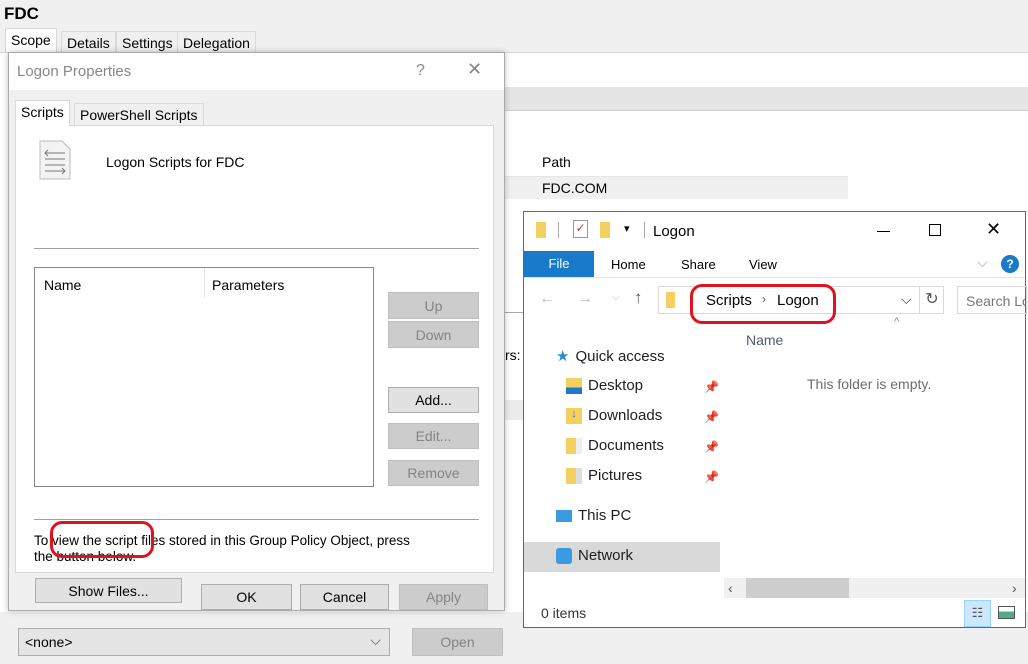 Image resolution: width=1028 pixels, height=664 pixels. Describe the element at coordinates (216, 42) in the screenshot. I see `tab-delegation: Delegation` at that location.